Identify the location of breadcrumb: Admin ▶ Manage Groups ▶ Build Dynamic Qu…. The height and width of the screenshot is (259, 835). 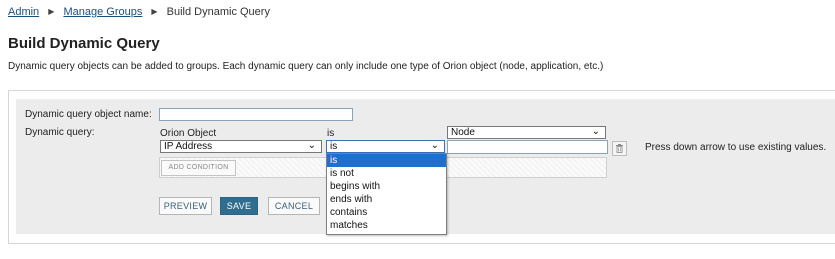
(139, 12).